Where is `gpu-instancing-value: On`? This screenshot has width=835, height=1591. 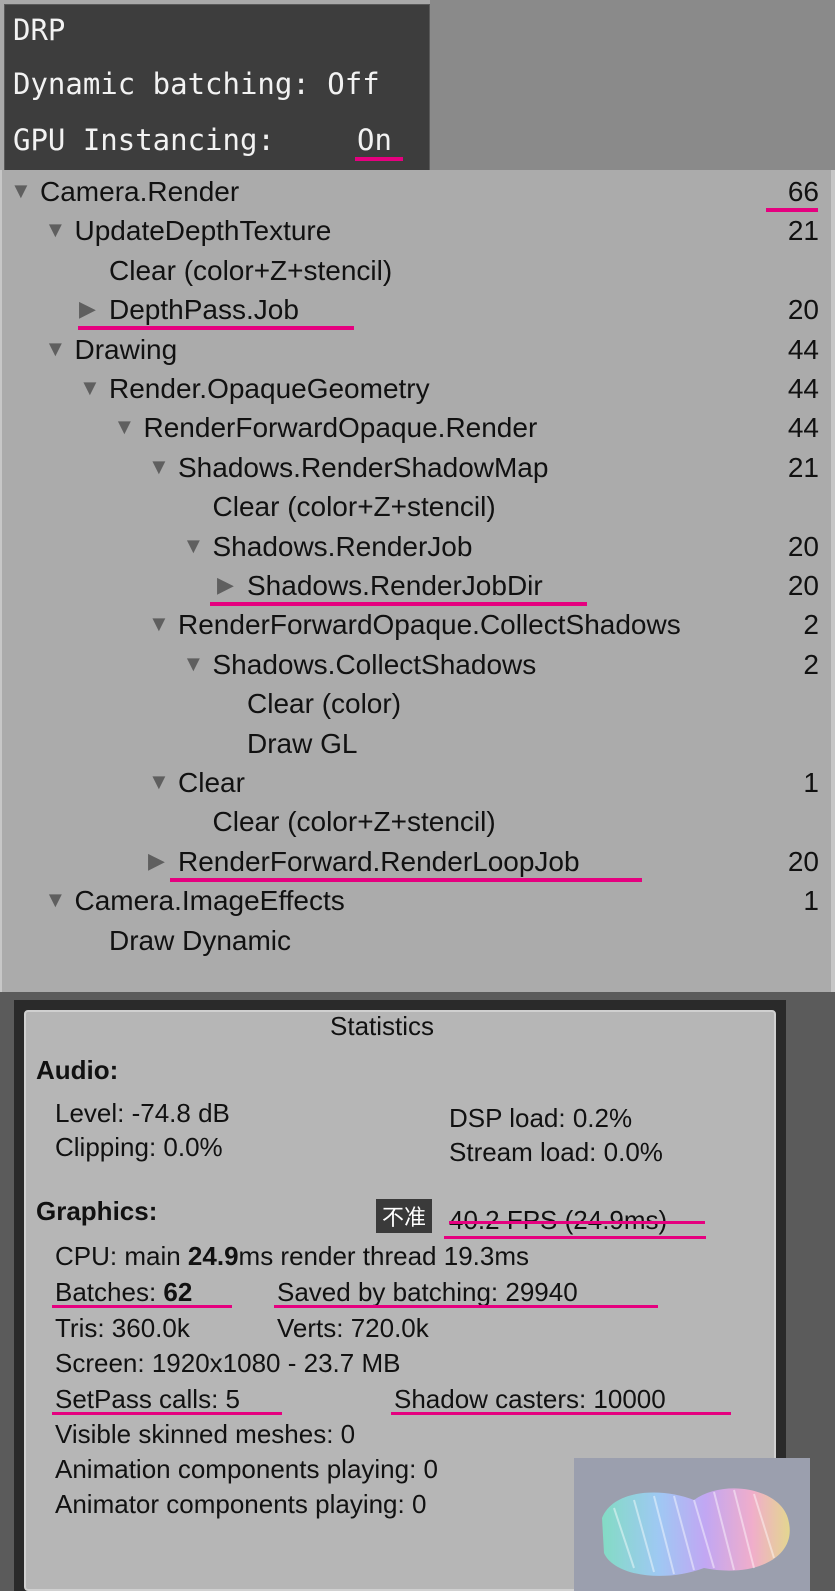
gpu-instancing-value: On is located at coordinates (374, 140).